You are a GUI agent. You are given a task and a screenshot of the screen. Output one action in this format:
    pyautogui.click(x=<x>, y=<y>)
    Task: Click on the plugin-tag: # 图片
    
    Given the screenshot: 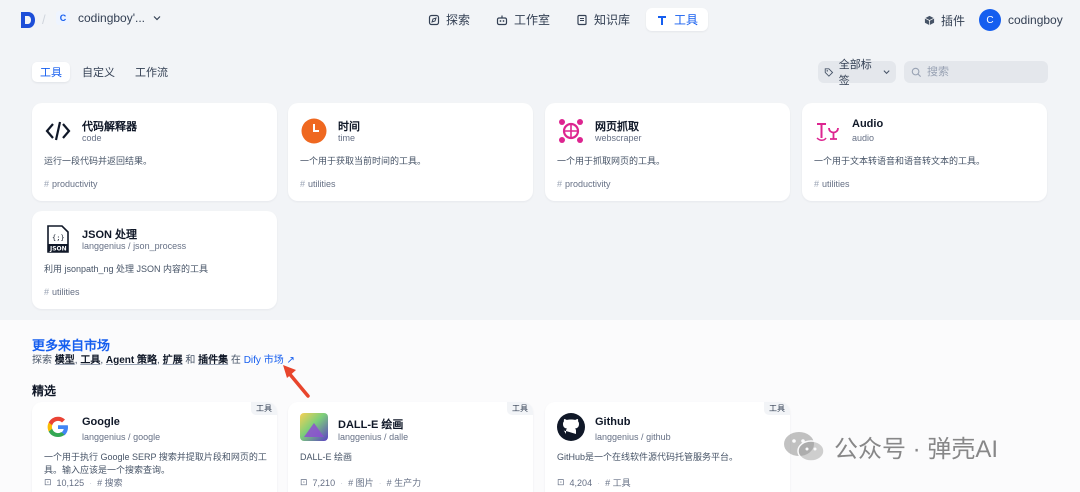 What is the action you would take?
    pyautogui.click(x=361, y=483)
    